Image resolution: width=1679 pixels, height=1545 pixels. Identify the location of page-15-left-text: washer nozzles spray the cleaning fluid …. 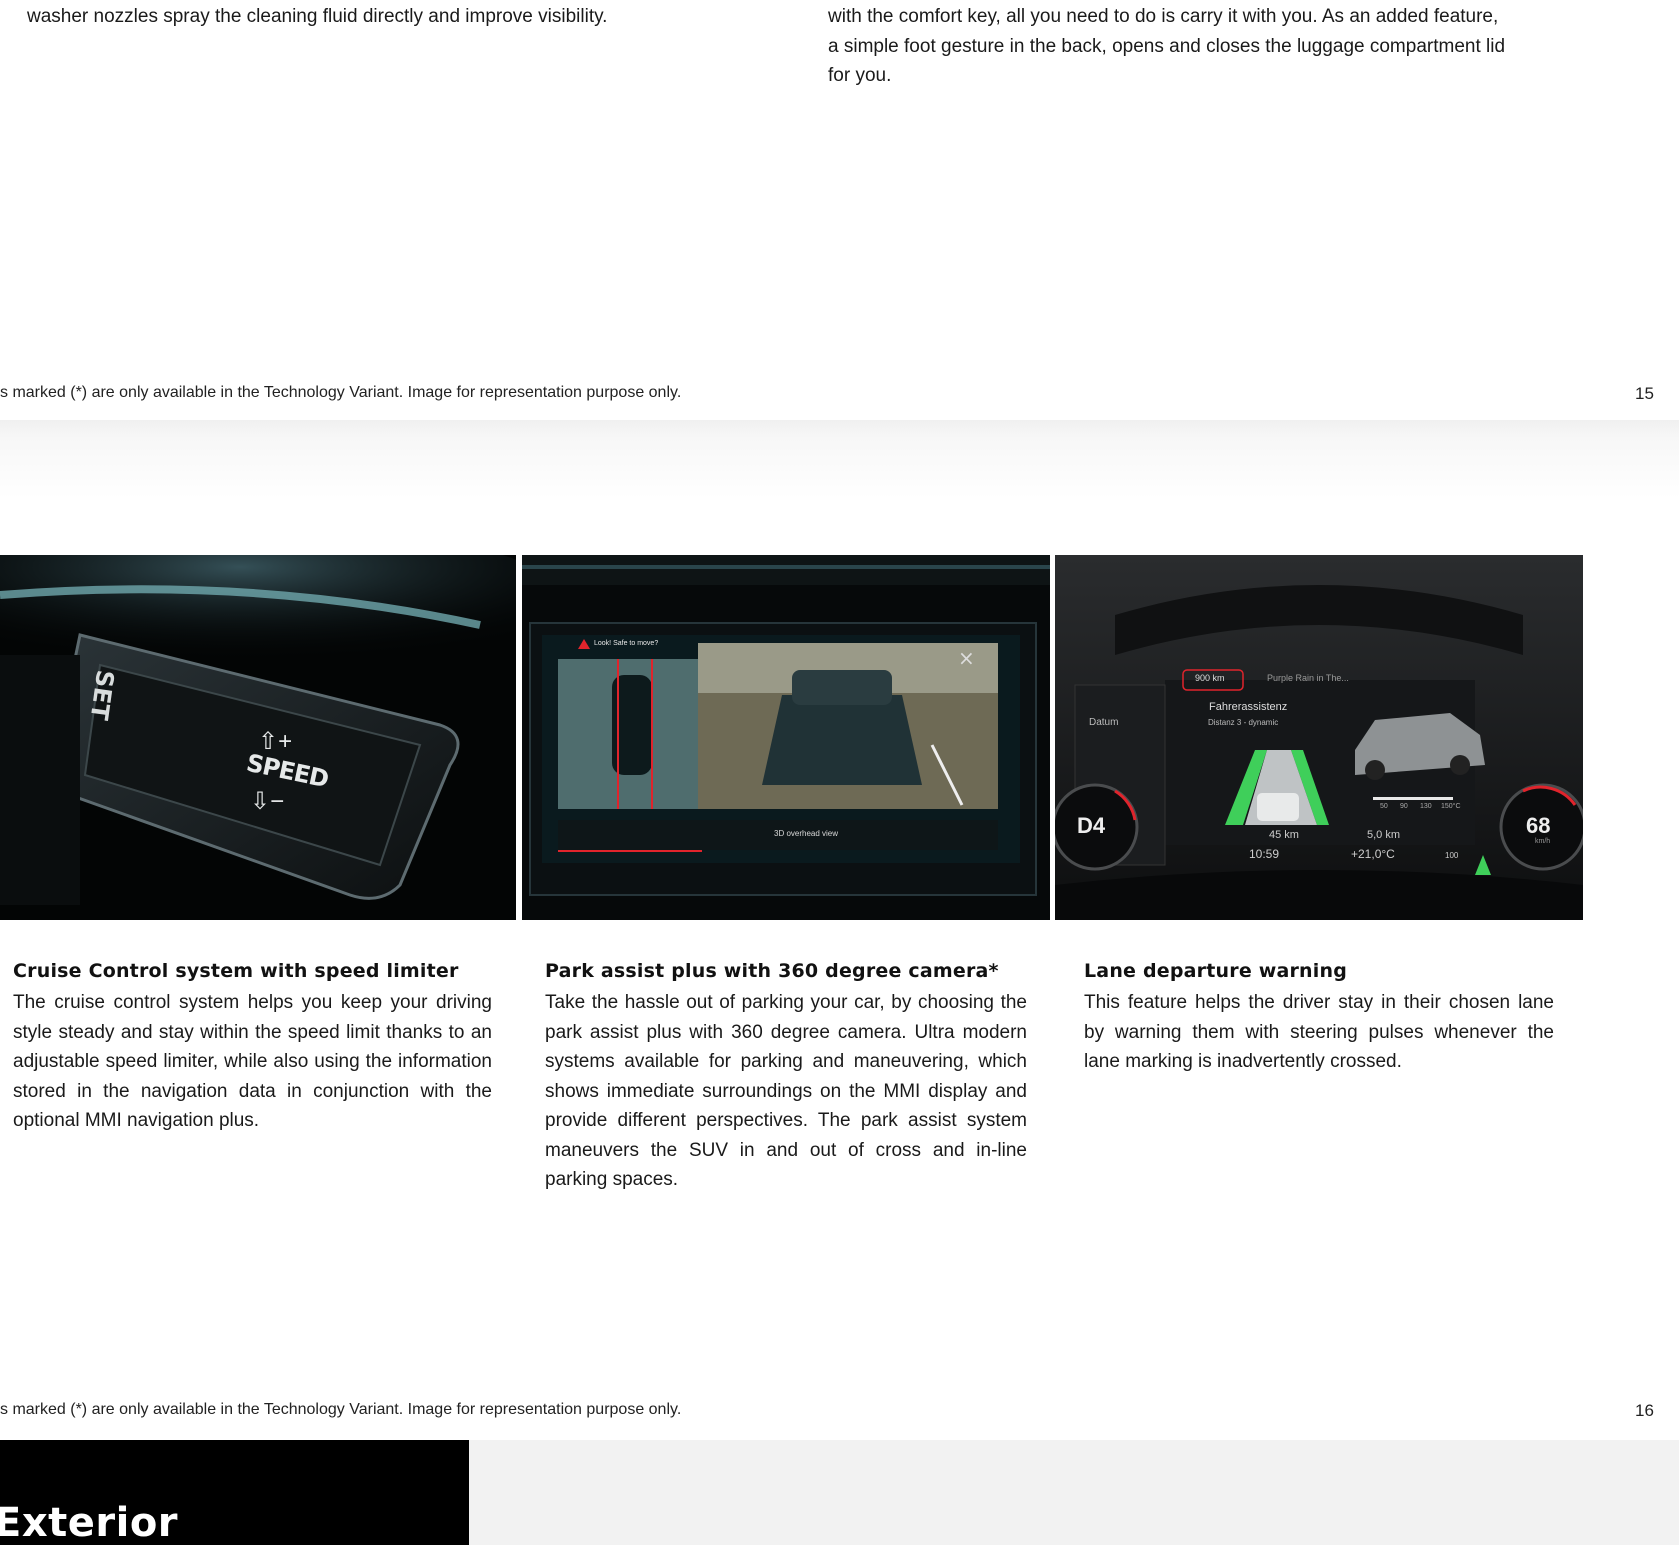
(317, 16).